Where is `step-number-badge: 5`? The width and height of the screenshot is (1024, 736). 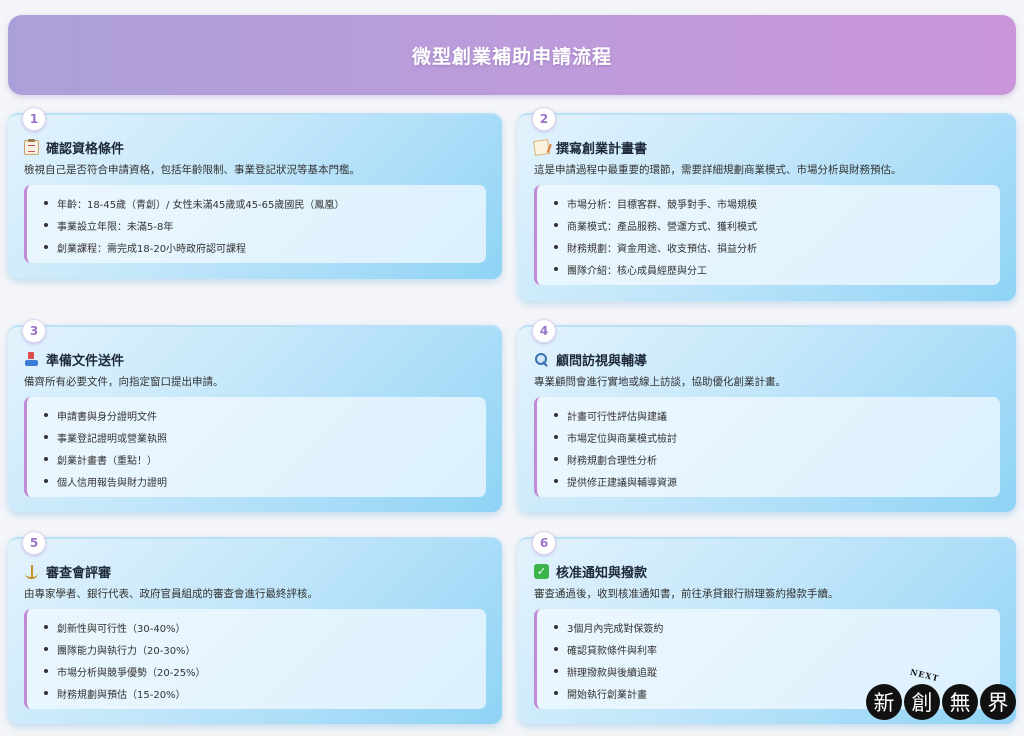 step-number-badge: 5 is located at coordinates (34, 543).